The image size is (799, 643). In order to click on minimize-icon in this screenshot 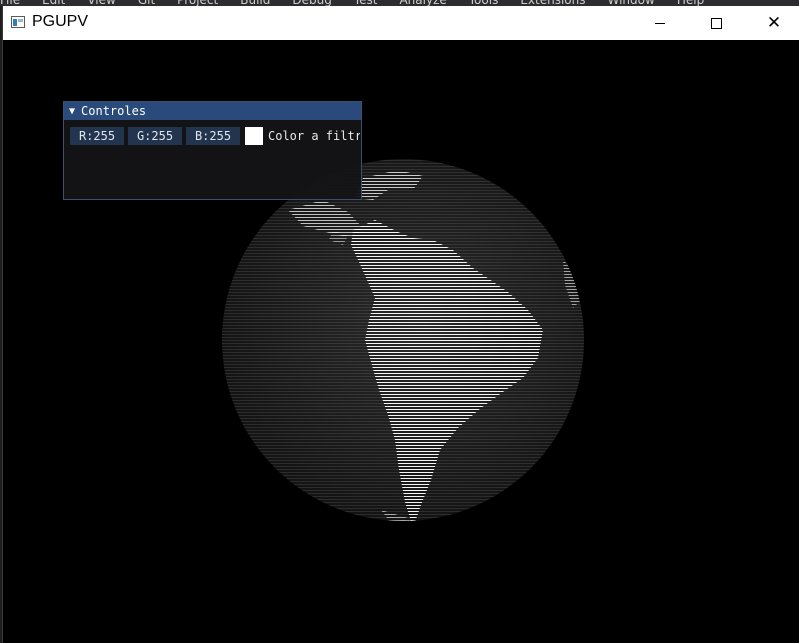, I will do `click(660, 23)`.